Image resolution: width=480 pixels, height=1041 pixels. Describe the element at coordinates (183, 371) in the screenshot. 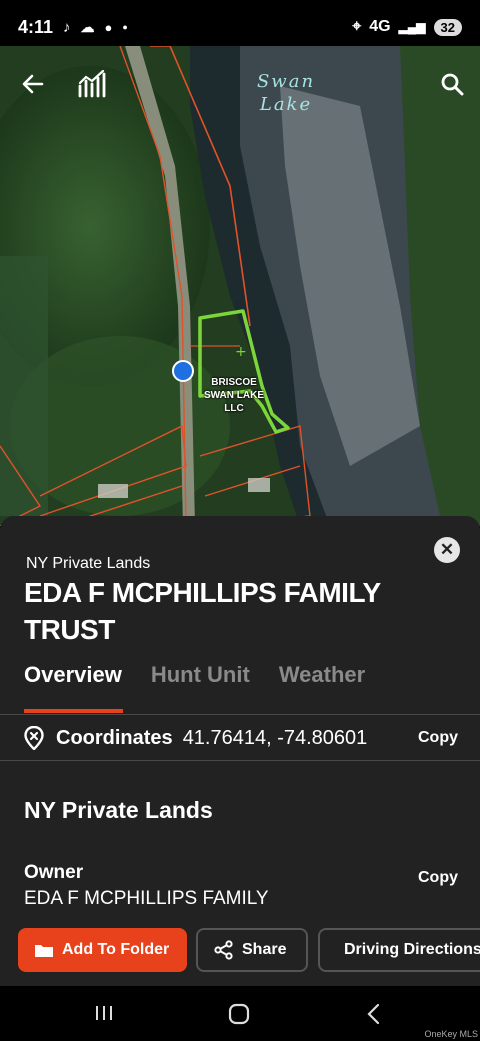

I see `current-location-marker` at that location.